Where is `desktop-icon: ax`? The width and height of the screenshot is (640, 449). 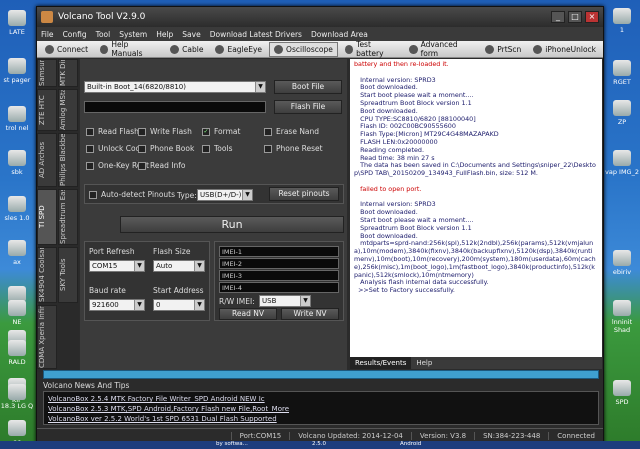
desktop-icon: ax is located at coordinates (17, 253).